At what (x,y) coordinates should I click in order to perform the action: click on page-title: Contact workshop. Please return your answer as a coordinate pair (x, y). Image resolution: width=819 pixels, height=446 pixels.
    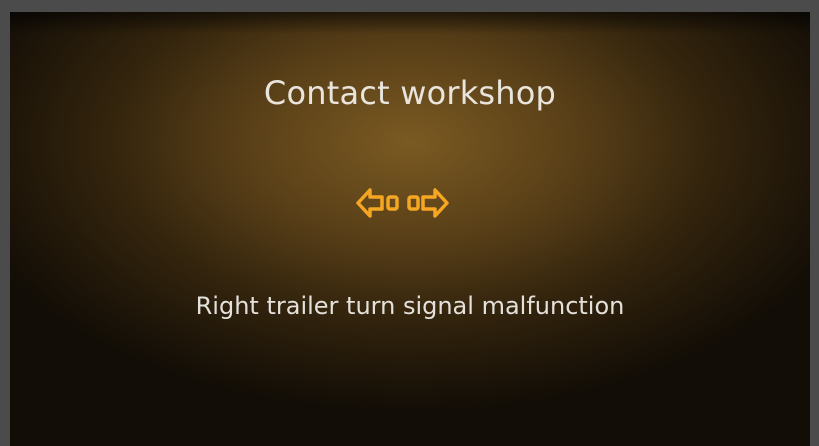
    Looking at the image, I should click on (410, 93).